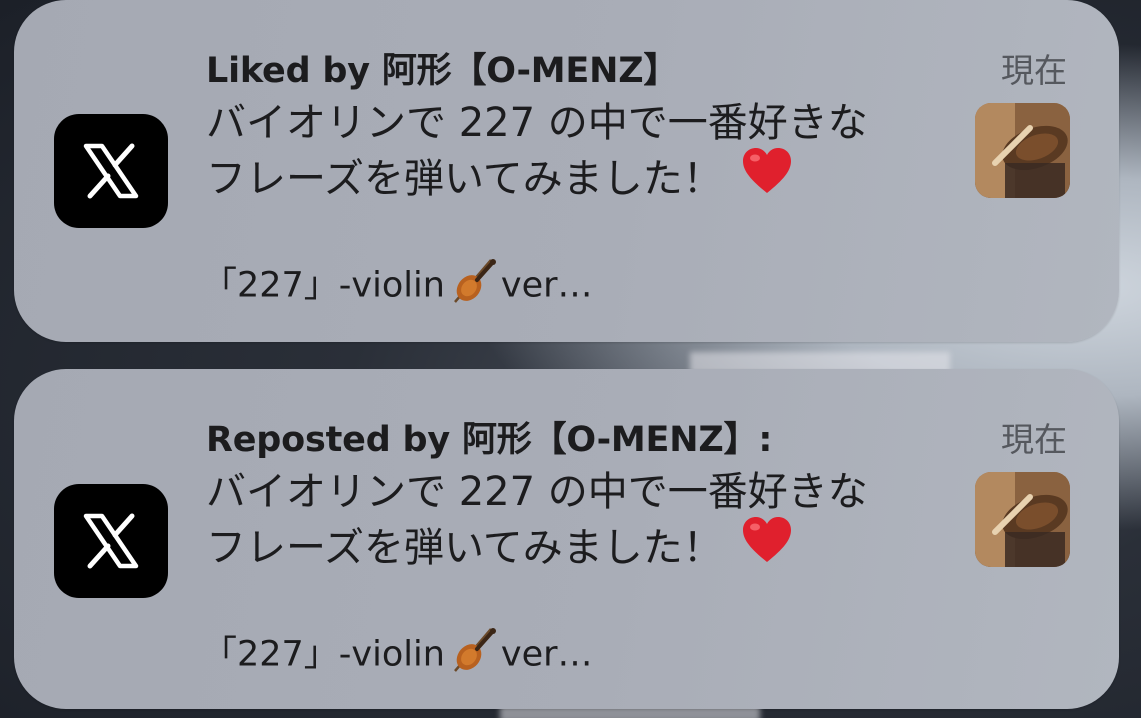 This screenshot has height=718, width=1141. I want to click on notification-title: Liked by 阿形【O-MENZ】, so click(442, 71).